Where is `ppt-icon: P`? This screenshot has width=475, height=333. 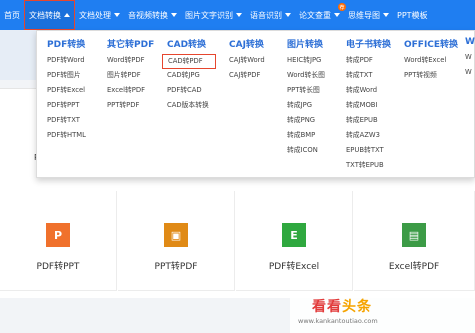 ppt-icon: P is located at coordinates (58, 235).